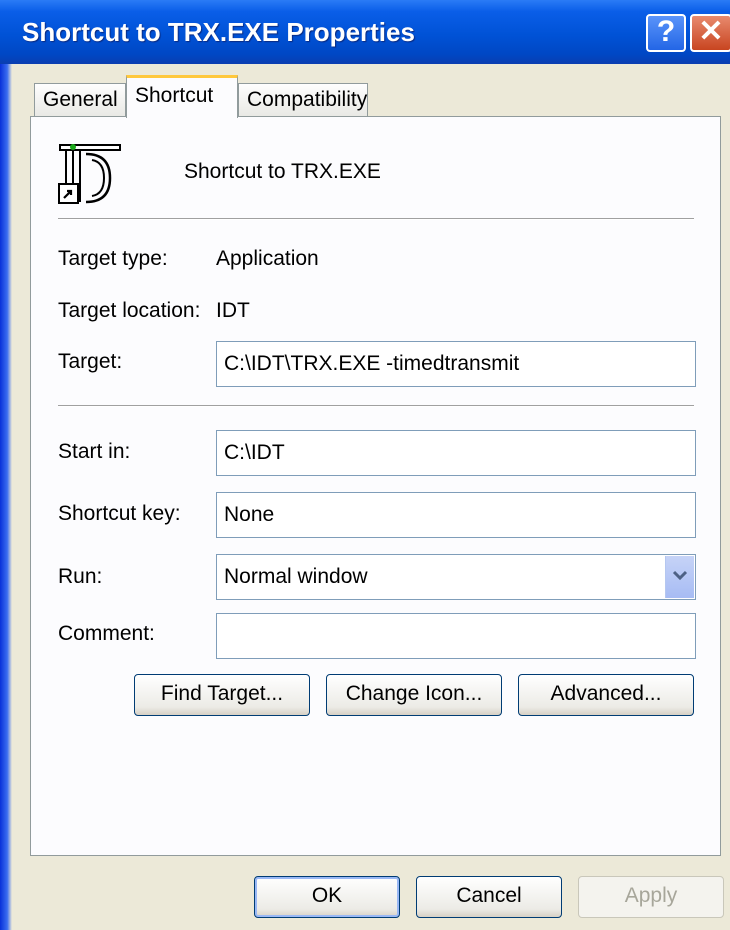  What do you see at coordinates (6, 465) in the screenshot?
I see `window-left-border` at bounding box center [6, 465].